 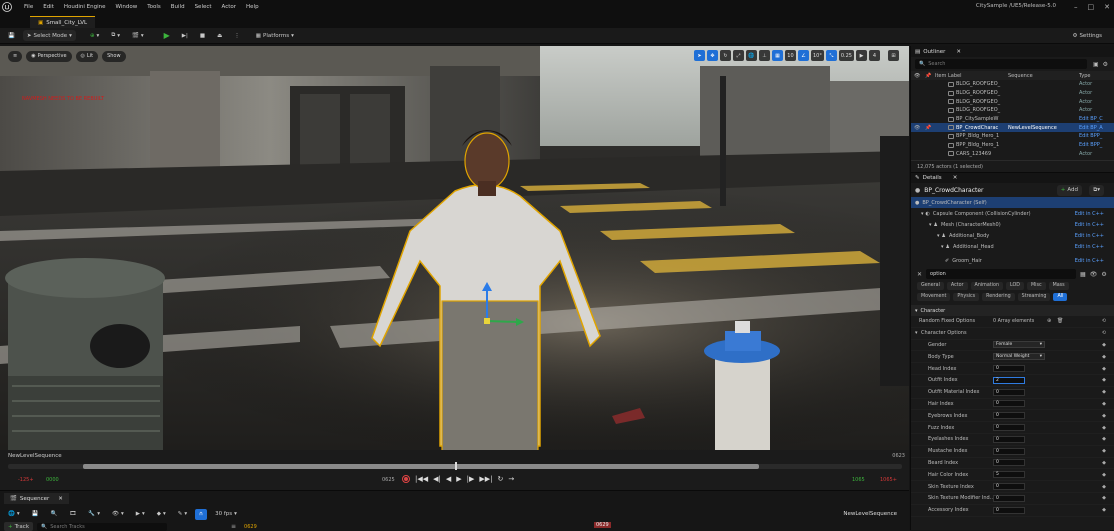 I want to click on stop-button: ■, so click(x=202, y=35).